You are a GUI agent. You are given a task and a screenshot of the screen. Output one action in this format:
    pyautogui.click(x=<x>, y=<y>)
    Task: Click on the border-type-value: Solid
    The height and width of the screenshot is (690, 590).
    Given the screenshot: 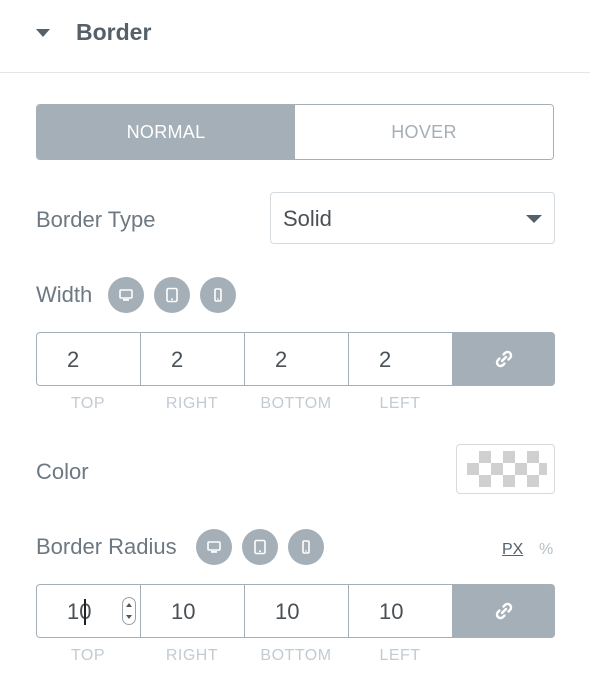 What is the action you would take?
    pyautogui.click(x=307, y=218)
    